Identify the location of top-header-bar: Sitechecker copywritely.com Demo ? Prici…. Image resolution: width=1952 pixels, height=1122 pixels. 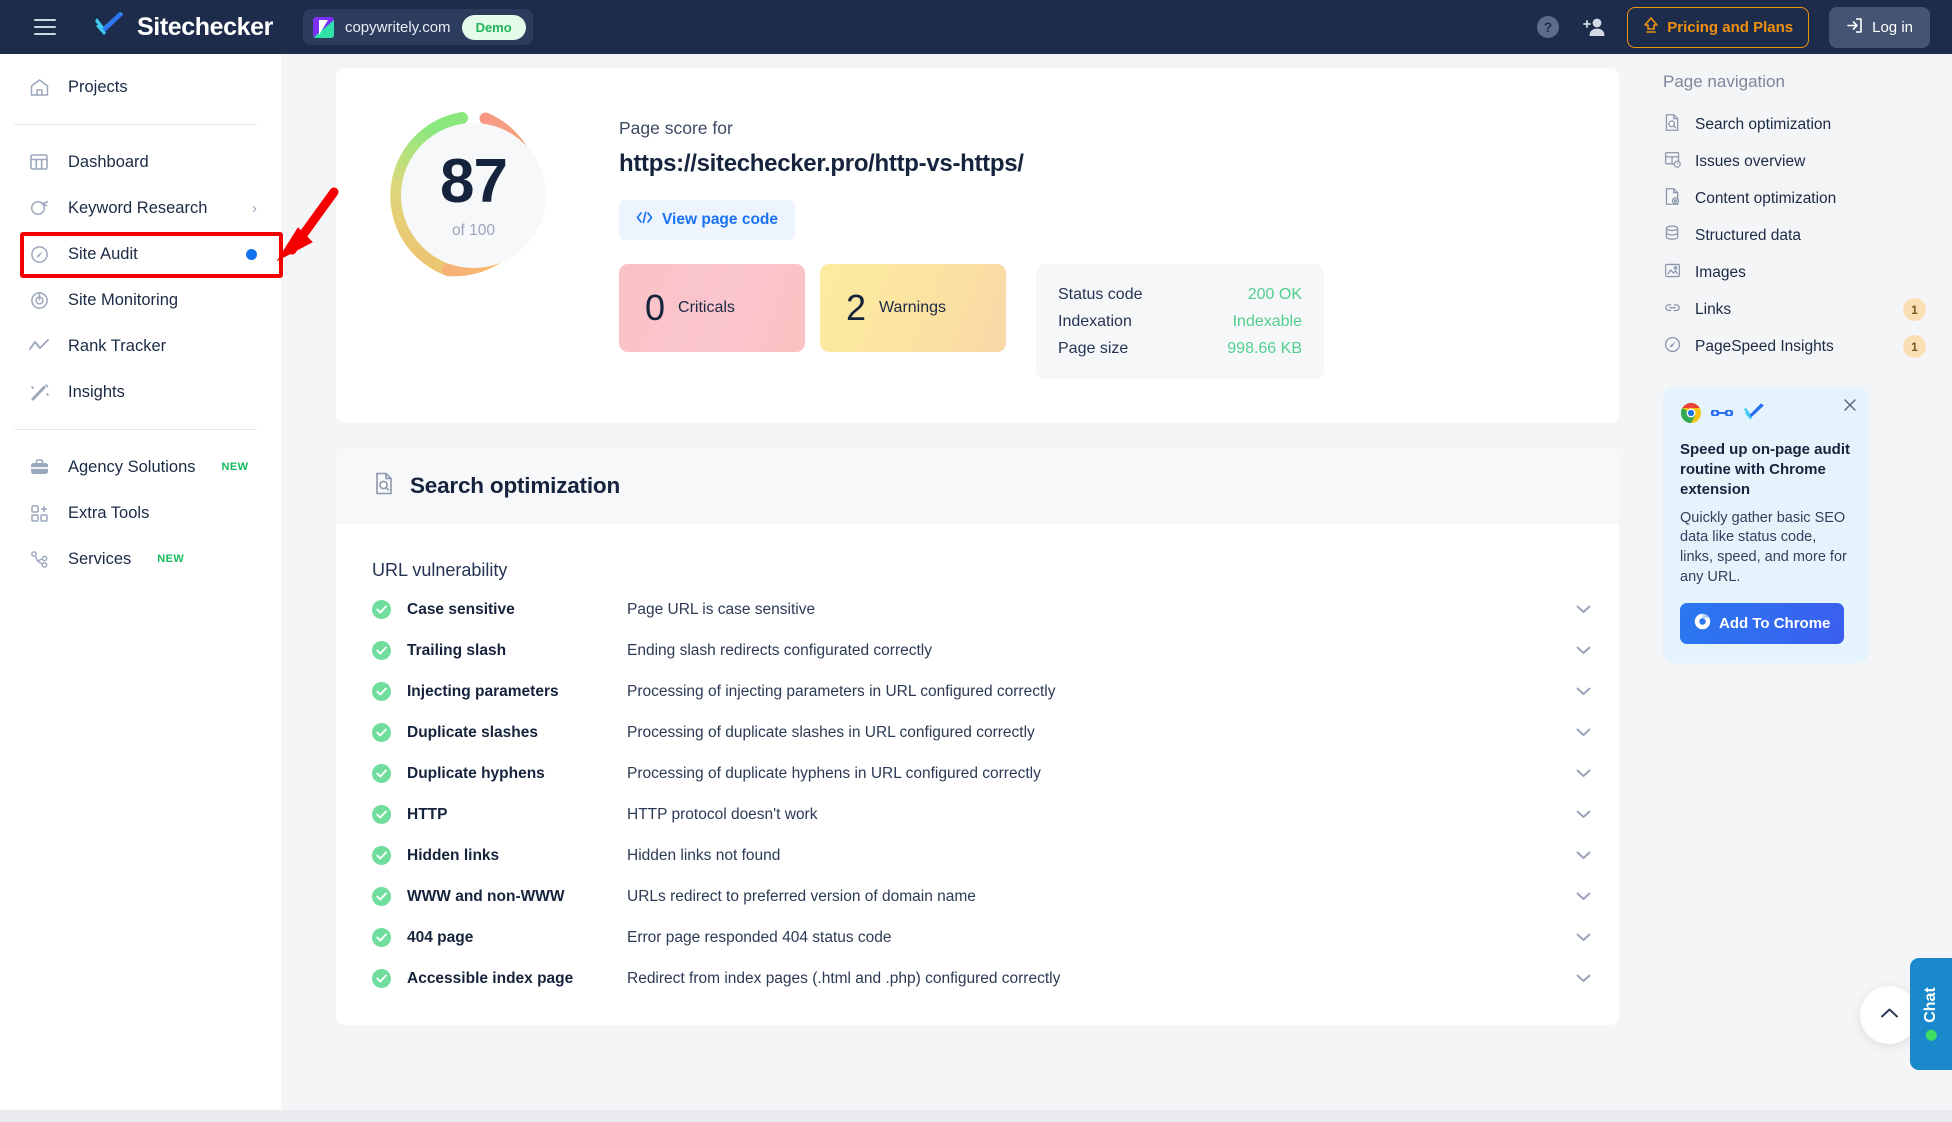
(976, 27).